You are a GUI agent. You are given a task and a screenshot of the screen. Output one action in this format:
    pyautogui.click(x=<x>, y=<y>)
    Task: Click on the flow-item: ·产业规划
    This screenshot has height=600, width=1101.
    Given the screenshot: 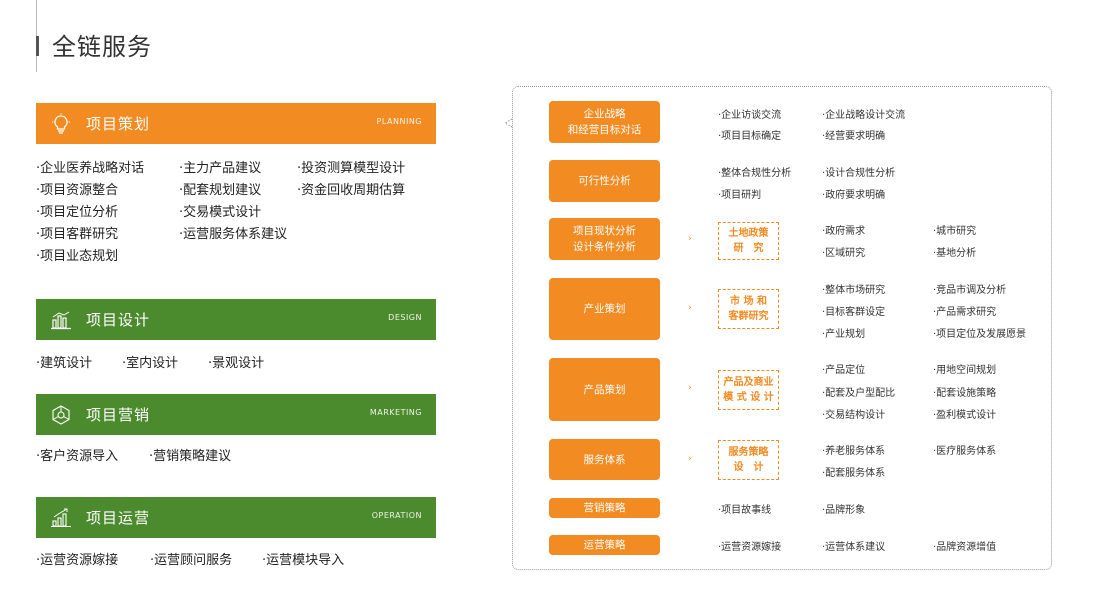 What is the action you would take?
    pyautogui.click(x=844, y=334)
    